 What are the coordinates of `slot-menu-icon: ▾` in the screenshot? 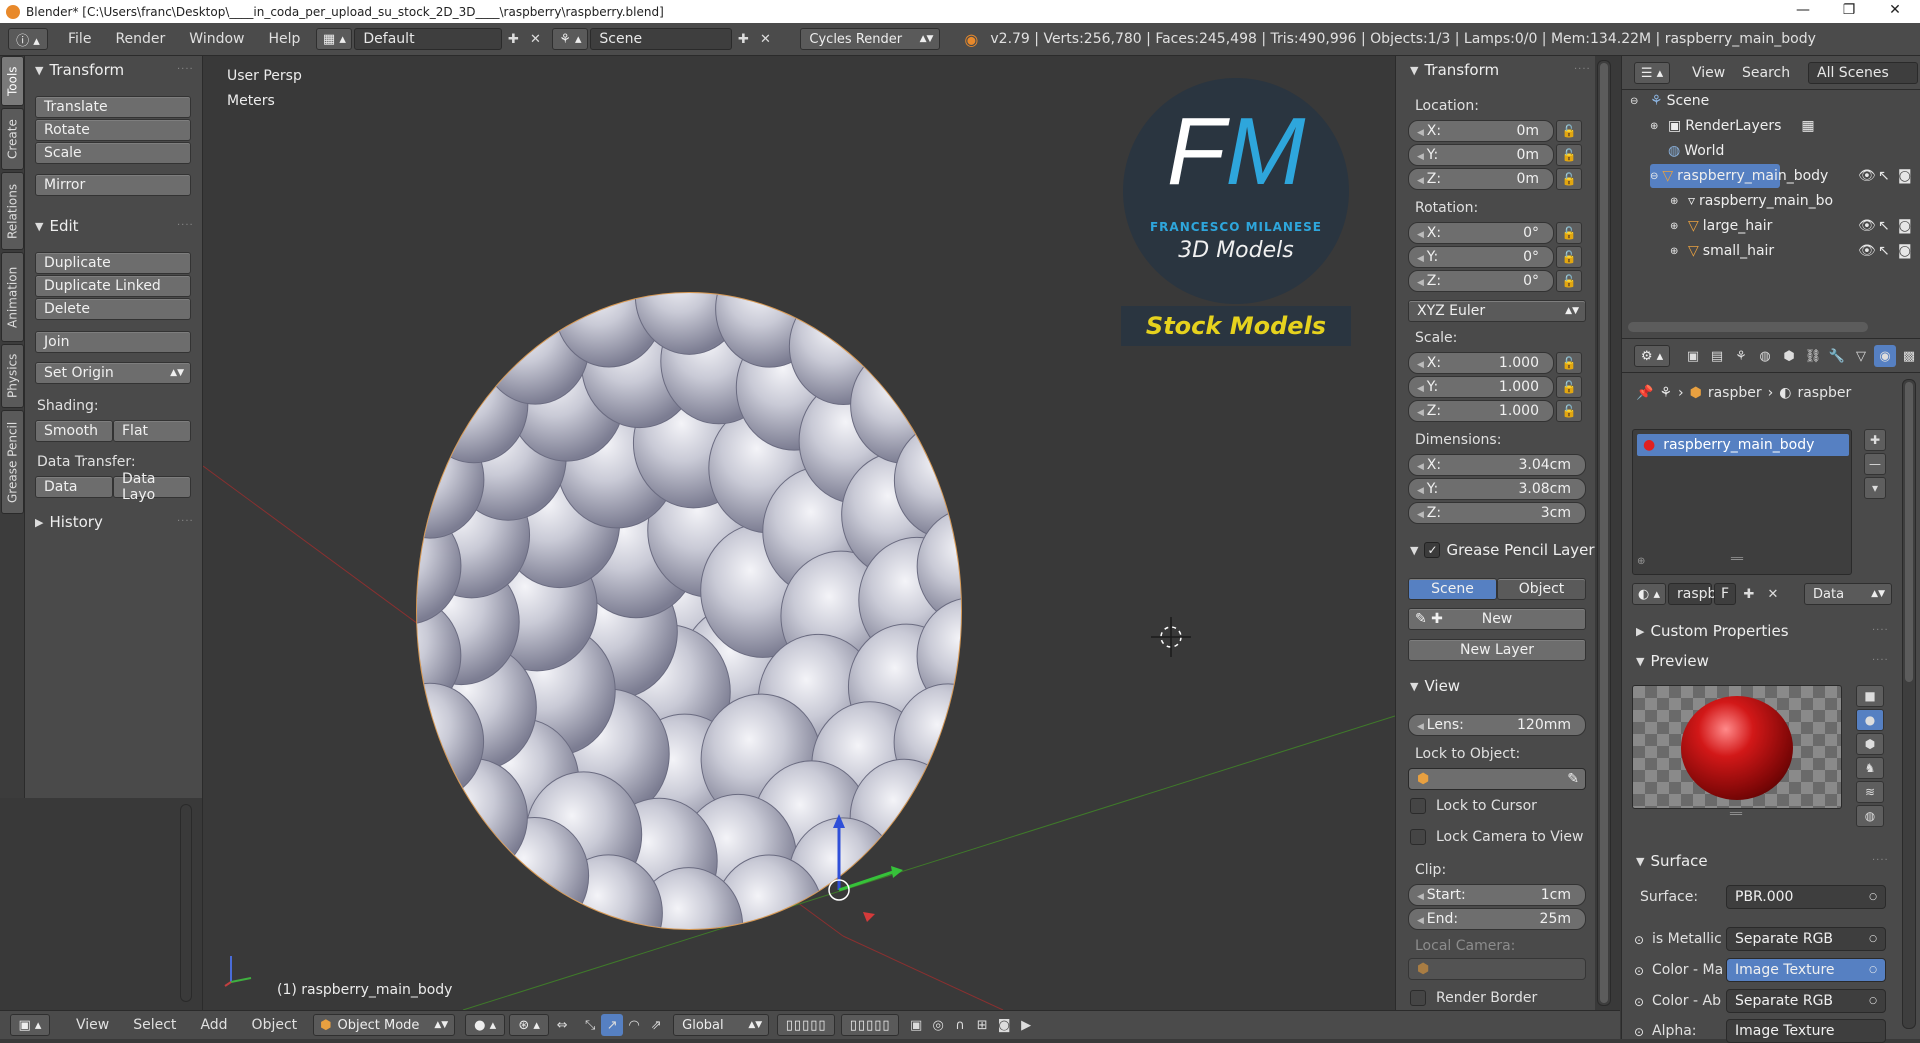 It's located at (1875, 488).